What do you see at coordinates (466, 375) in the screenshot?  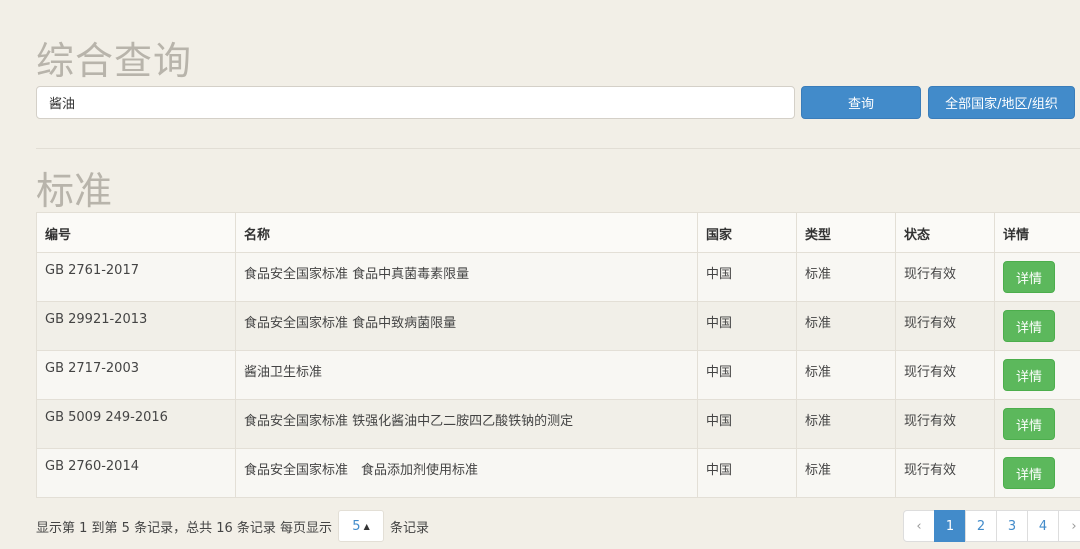 I see `cell-name: 酱油卫生标准` at bounding box center [466, 375].